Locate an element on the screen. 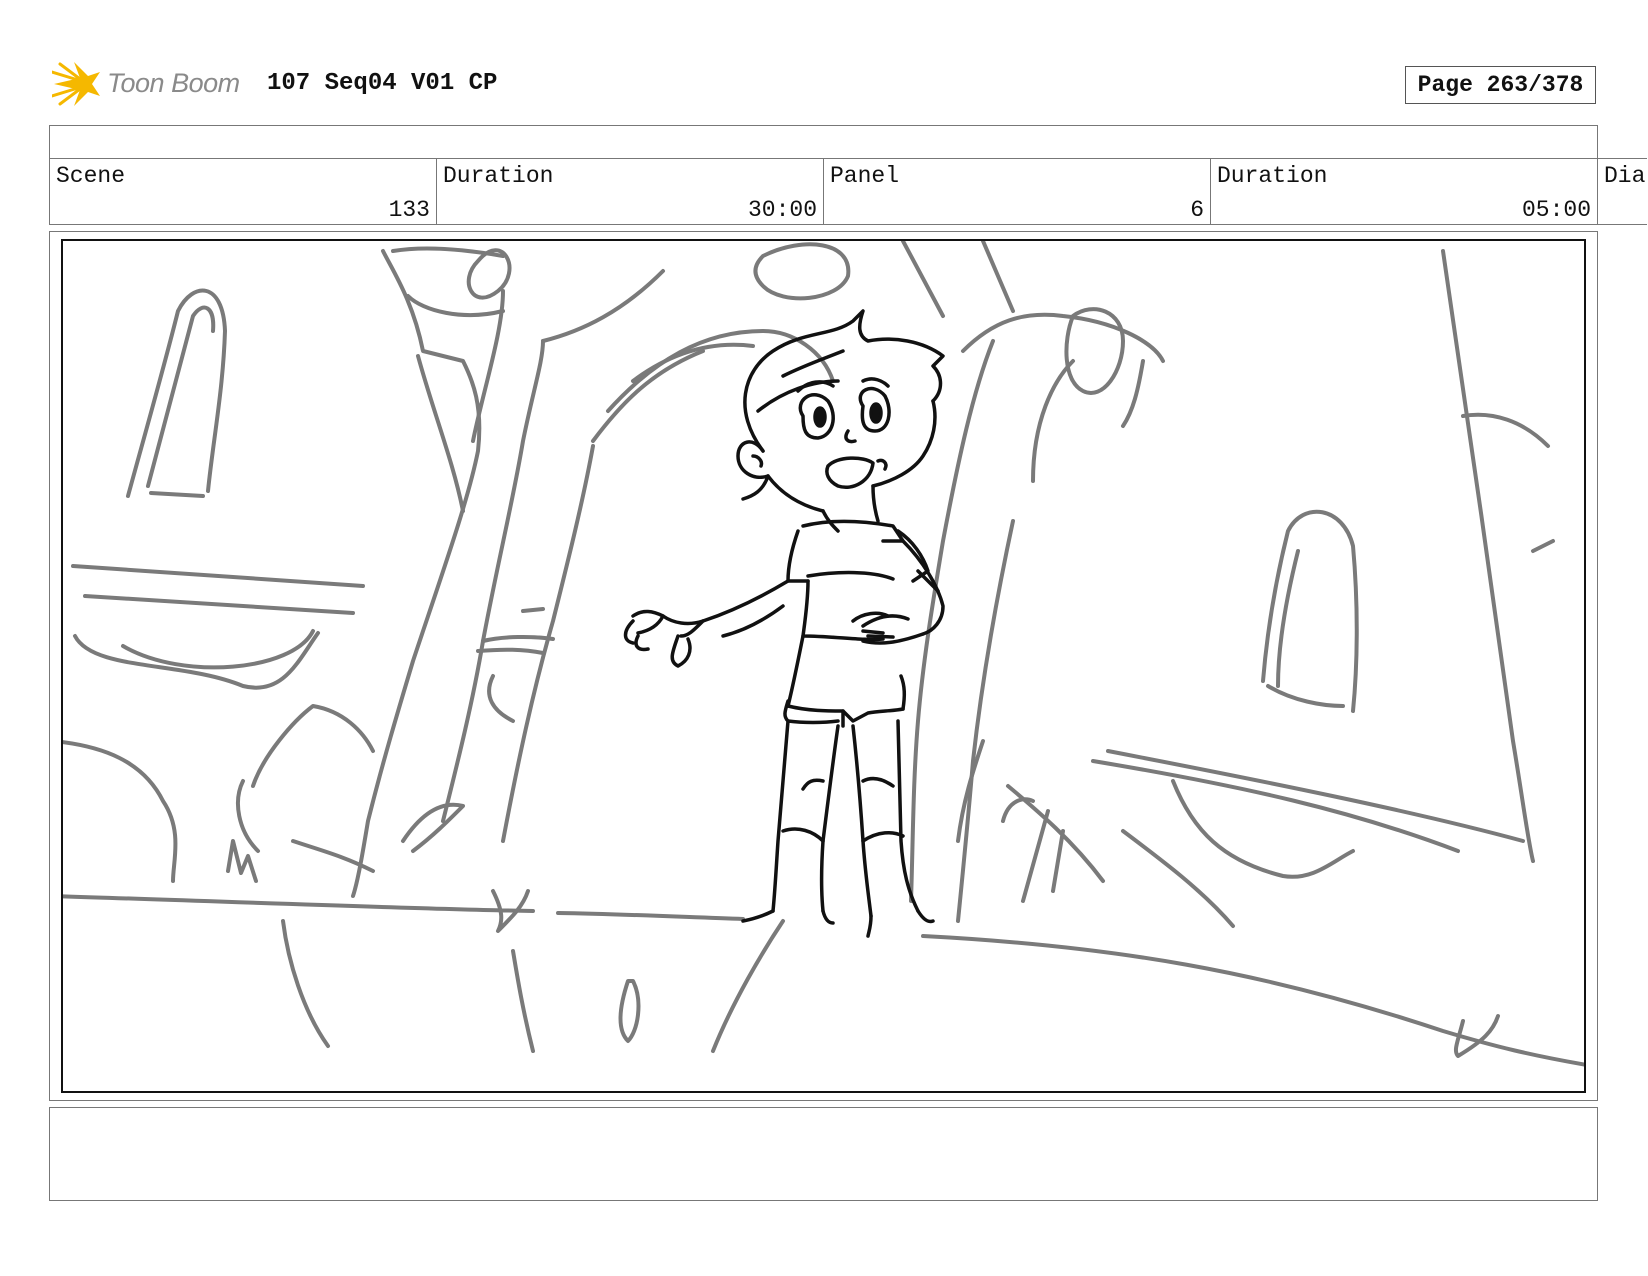 Image resolution: width=1648 pixels, height=1276 pixels. panel-duration-cell: Duration 05:00 is located at coordinates (1404, 191).